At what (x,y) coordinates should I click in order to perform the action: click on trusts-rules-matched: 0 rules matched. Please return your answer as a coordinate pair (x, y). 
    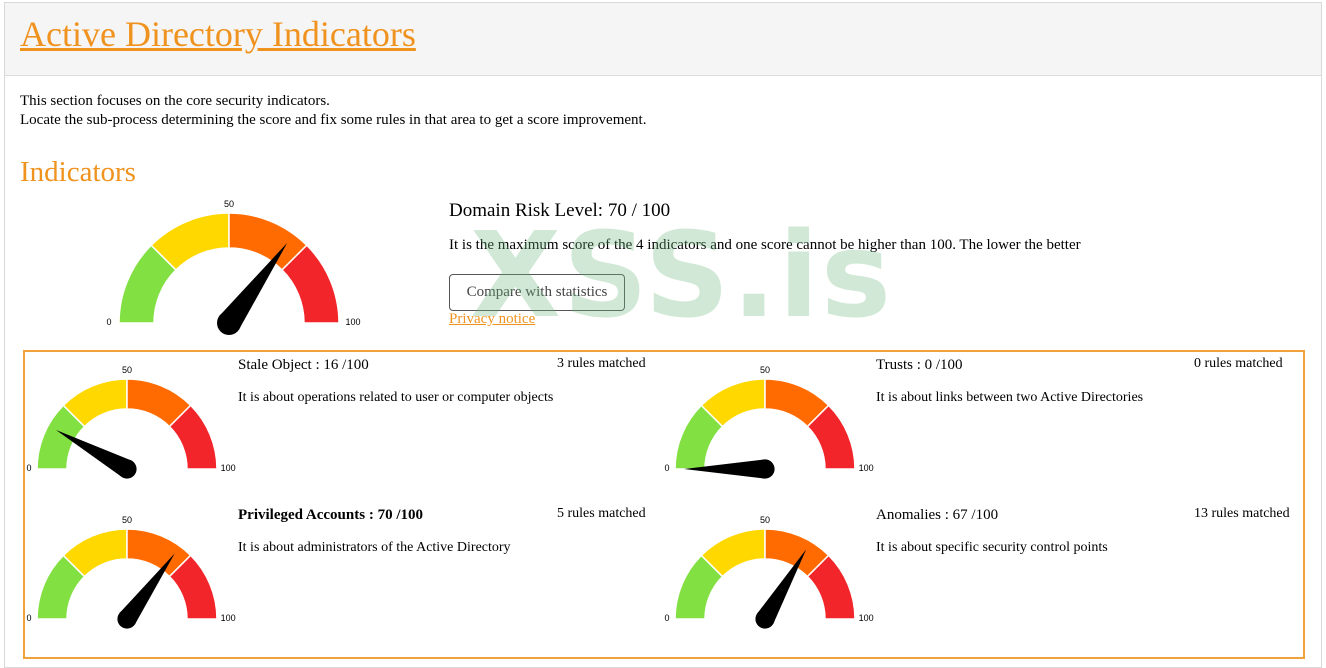
    Looking at the image, I should click on (1238, 363).